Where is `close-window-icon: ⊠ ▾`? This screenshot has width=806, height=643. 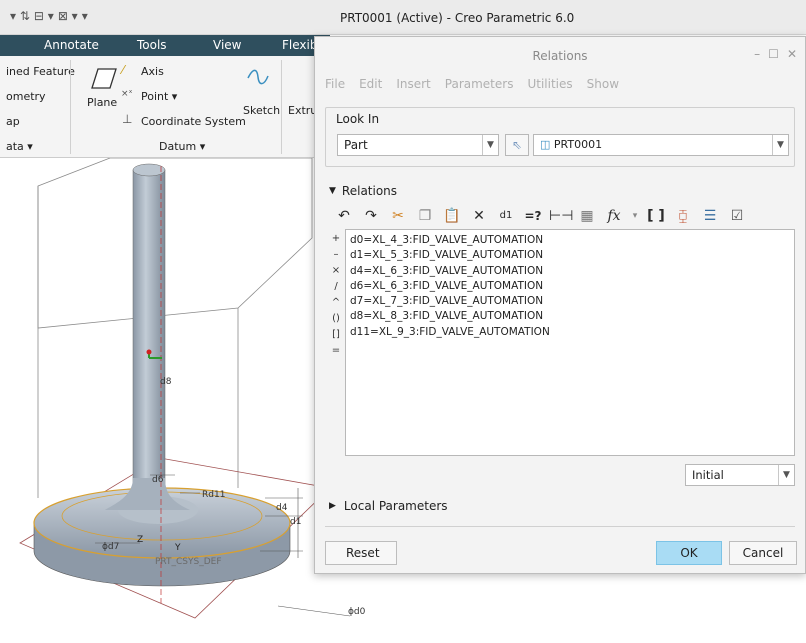
close-window-icon: ⊠ ▾ is located at coordinates (68, 16).